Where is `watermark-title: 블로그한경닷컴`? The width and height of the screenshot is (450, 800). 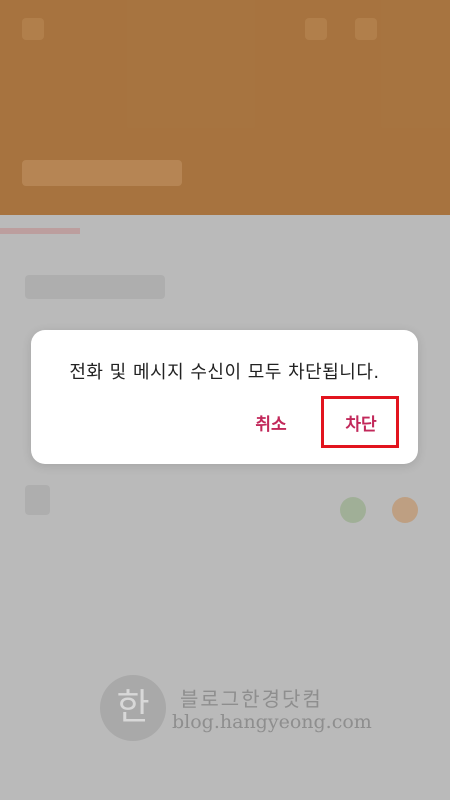 watermark-title: 블로그한경닷컴 is located at coordinates (251, 699).